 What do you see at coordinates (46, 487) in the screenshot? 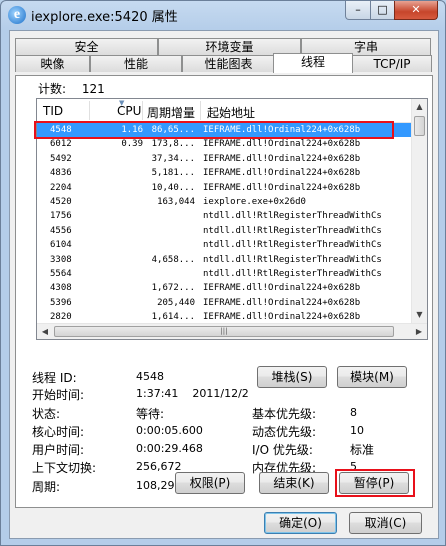
I see `cycles-label: 周期:` at bounding box center [46, 487].